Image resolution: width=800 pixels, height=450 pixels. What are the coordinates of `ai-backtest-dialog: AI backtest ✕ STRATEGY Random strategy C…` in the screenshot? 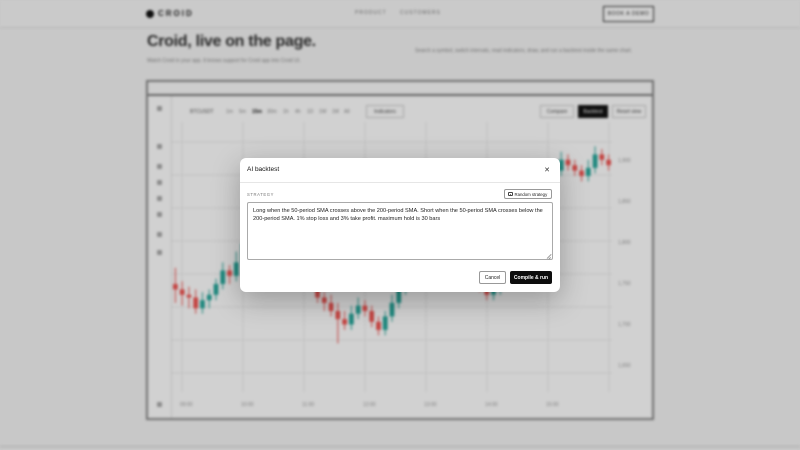 It's located at (400, 225).